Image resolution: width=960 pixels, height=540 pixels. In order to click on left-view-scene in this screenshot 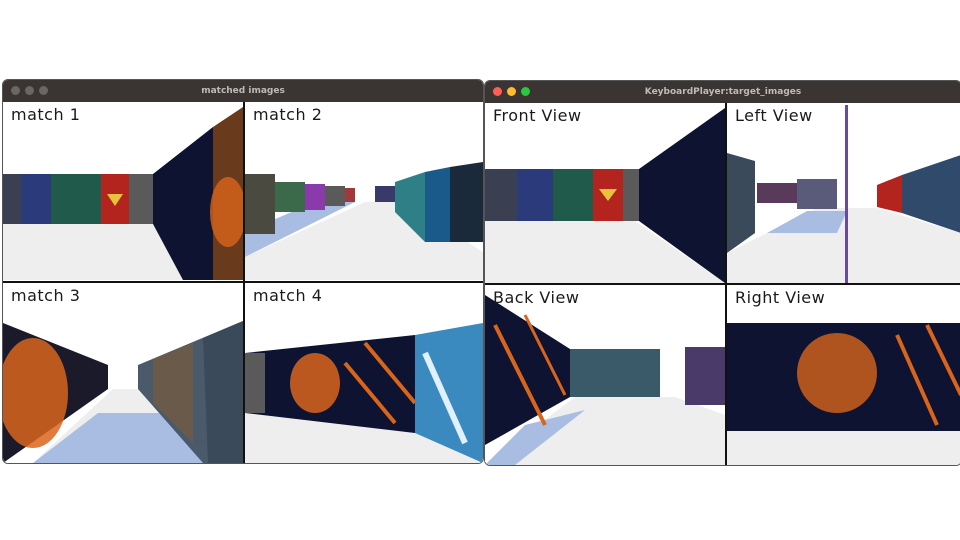, I will do `click(843, 193)`.